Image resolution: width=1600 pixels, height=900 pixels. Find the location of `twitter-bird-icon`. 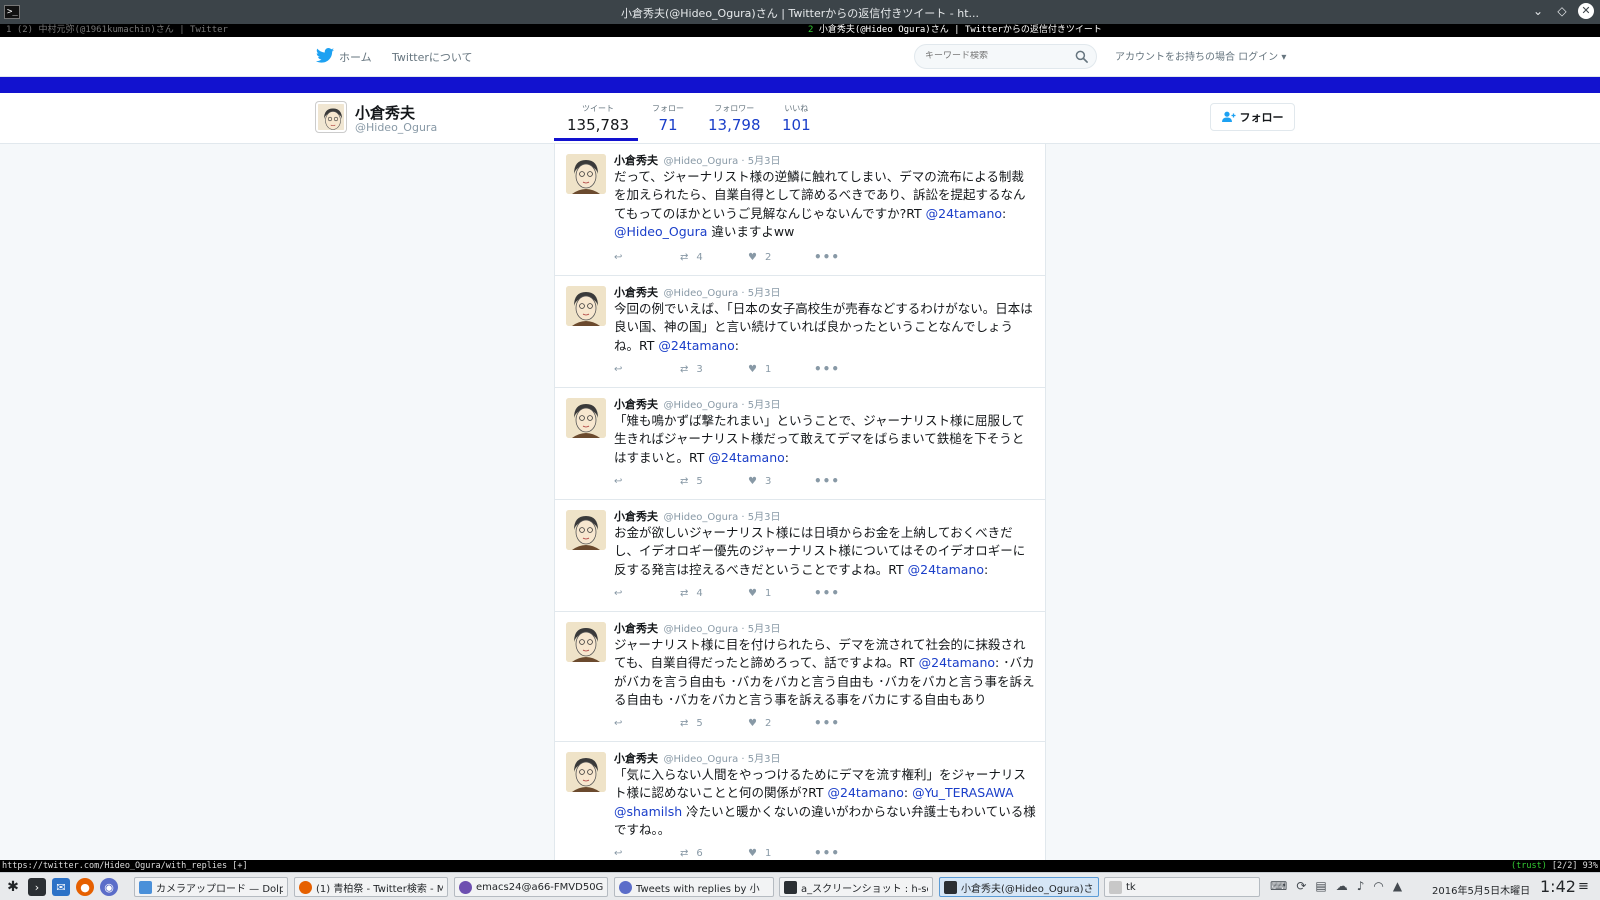

twitter-bird-icon is located at coordinates (325, 55).